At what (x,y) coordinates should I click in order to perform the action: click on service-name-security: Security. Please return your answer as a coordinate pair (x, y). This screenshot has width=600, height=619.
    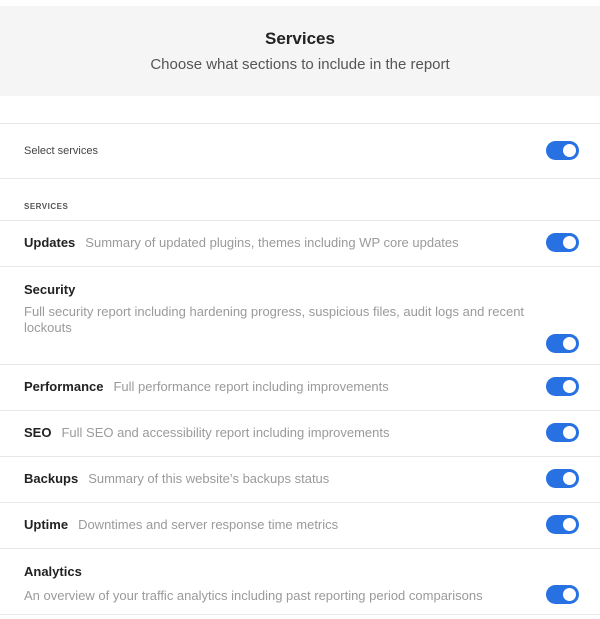
    Looking at the image, I should click on (50, 289).